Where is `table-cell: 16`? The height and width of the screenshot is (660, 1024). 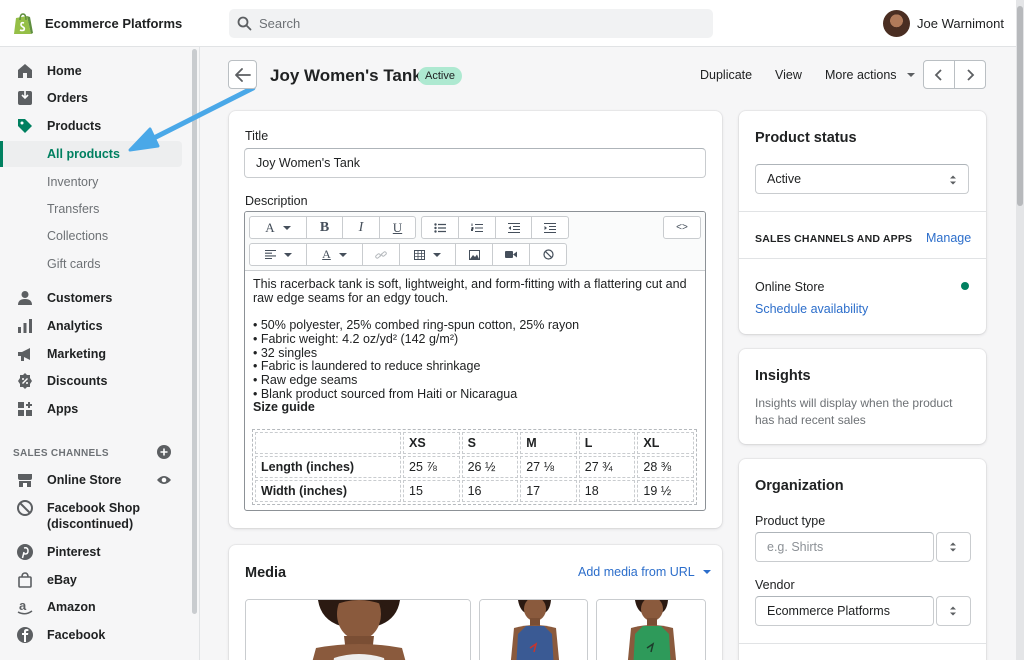 table-cell: 16 is located at coordinates (490, 491).